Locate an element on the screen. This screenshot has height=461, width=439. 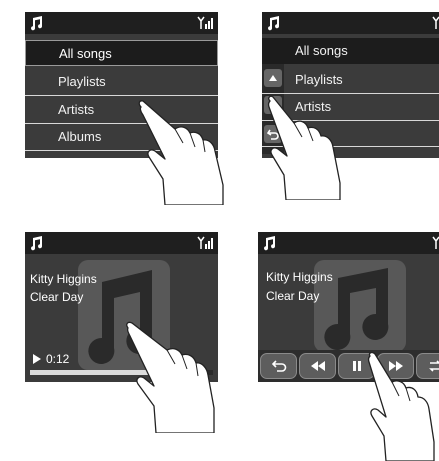
play-icon is located at coordinates (37, 359).